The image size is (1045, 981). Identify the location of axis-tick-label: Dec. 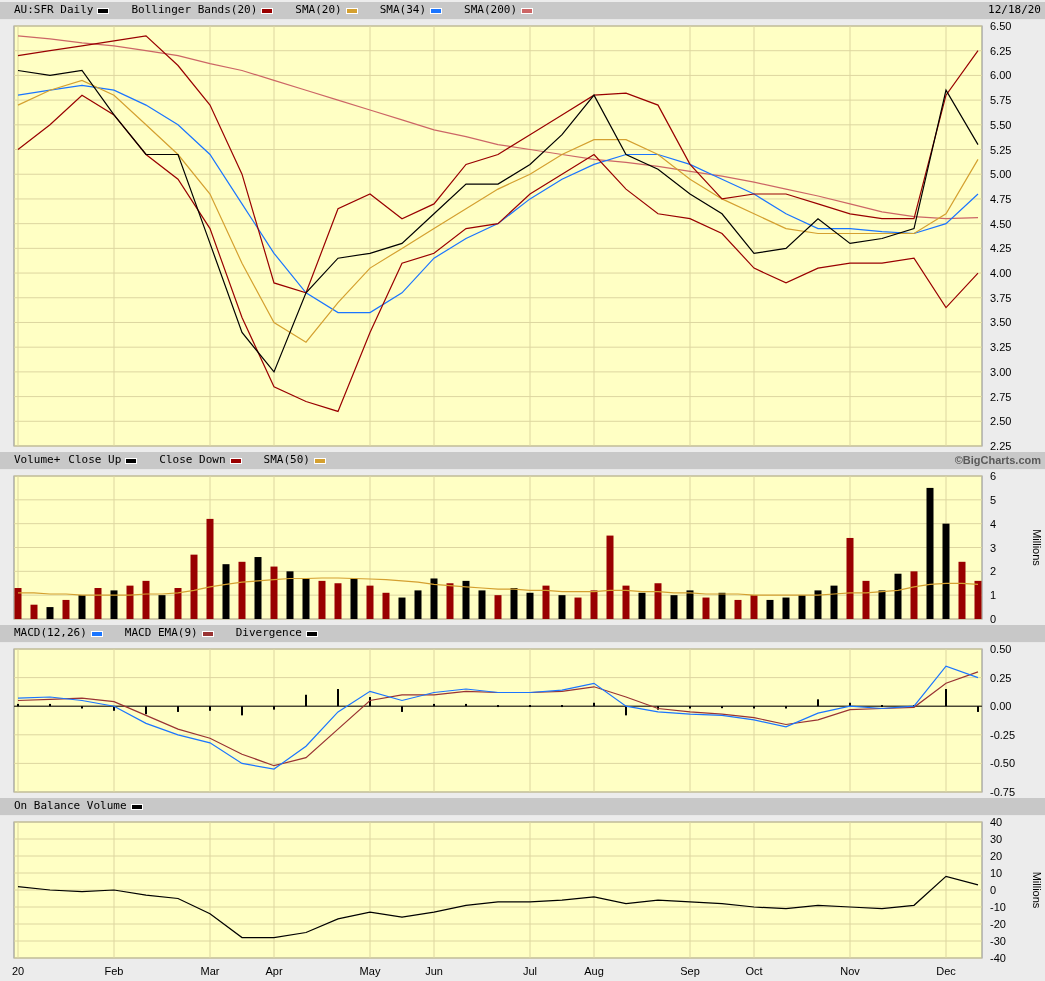
(946, 971).